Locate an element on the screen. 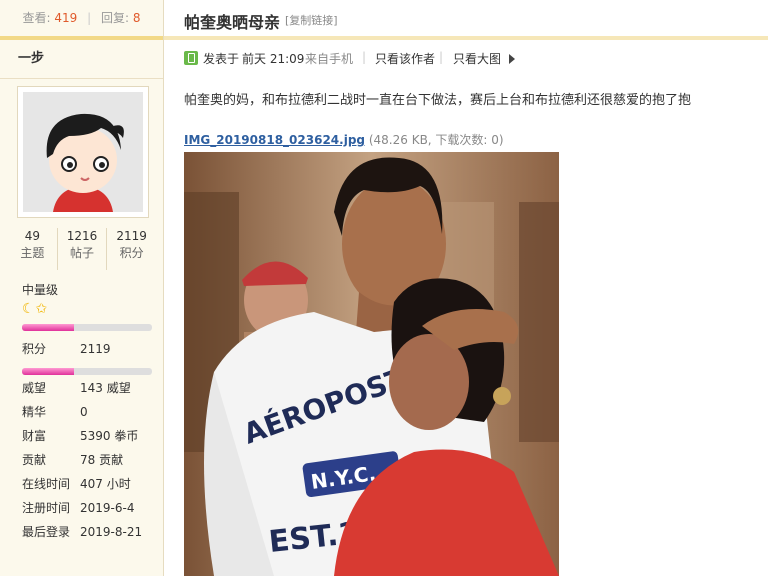  info-row-prestige: 威望 143 威望 is located at coordinates (76, 388).